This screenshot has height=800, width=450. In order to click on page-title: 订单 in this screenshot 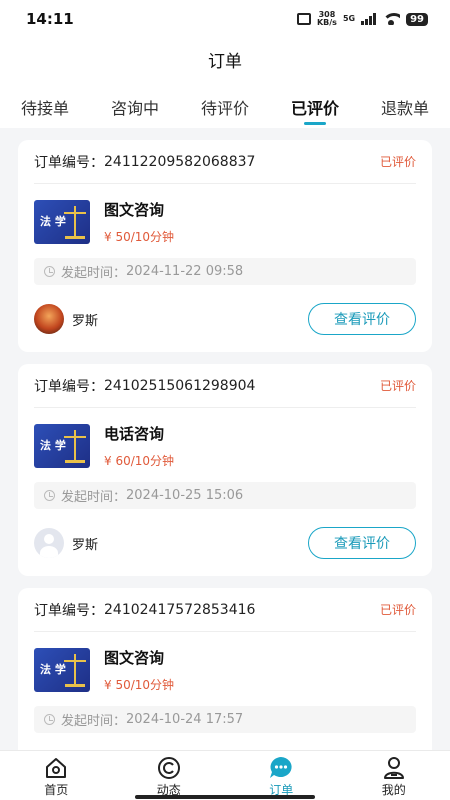, I will do `click(225, 61)`.